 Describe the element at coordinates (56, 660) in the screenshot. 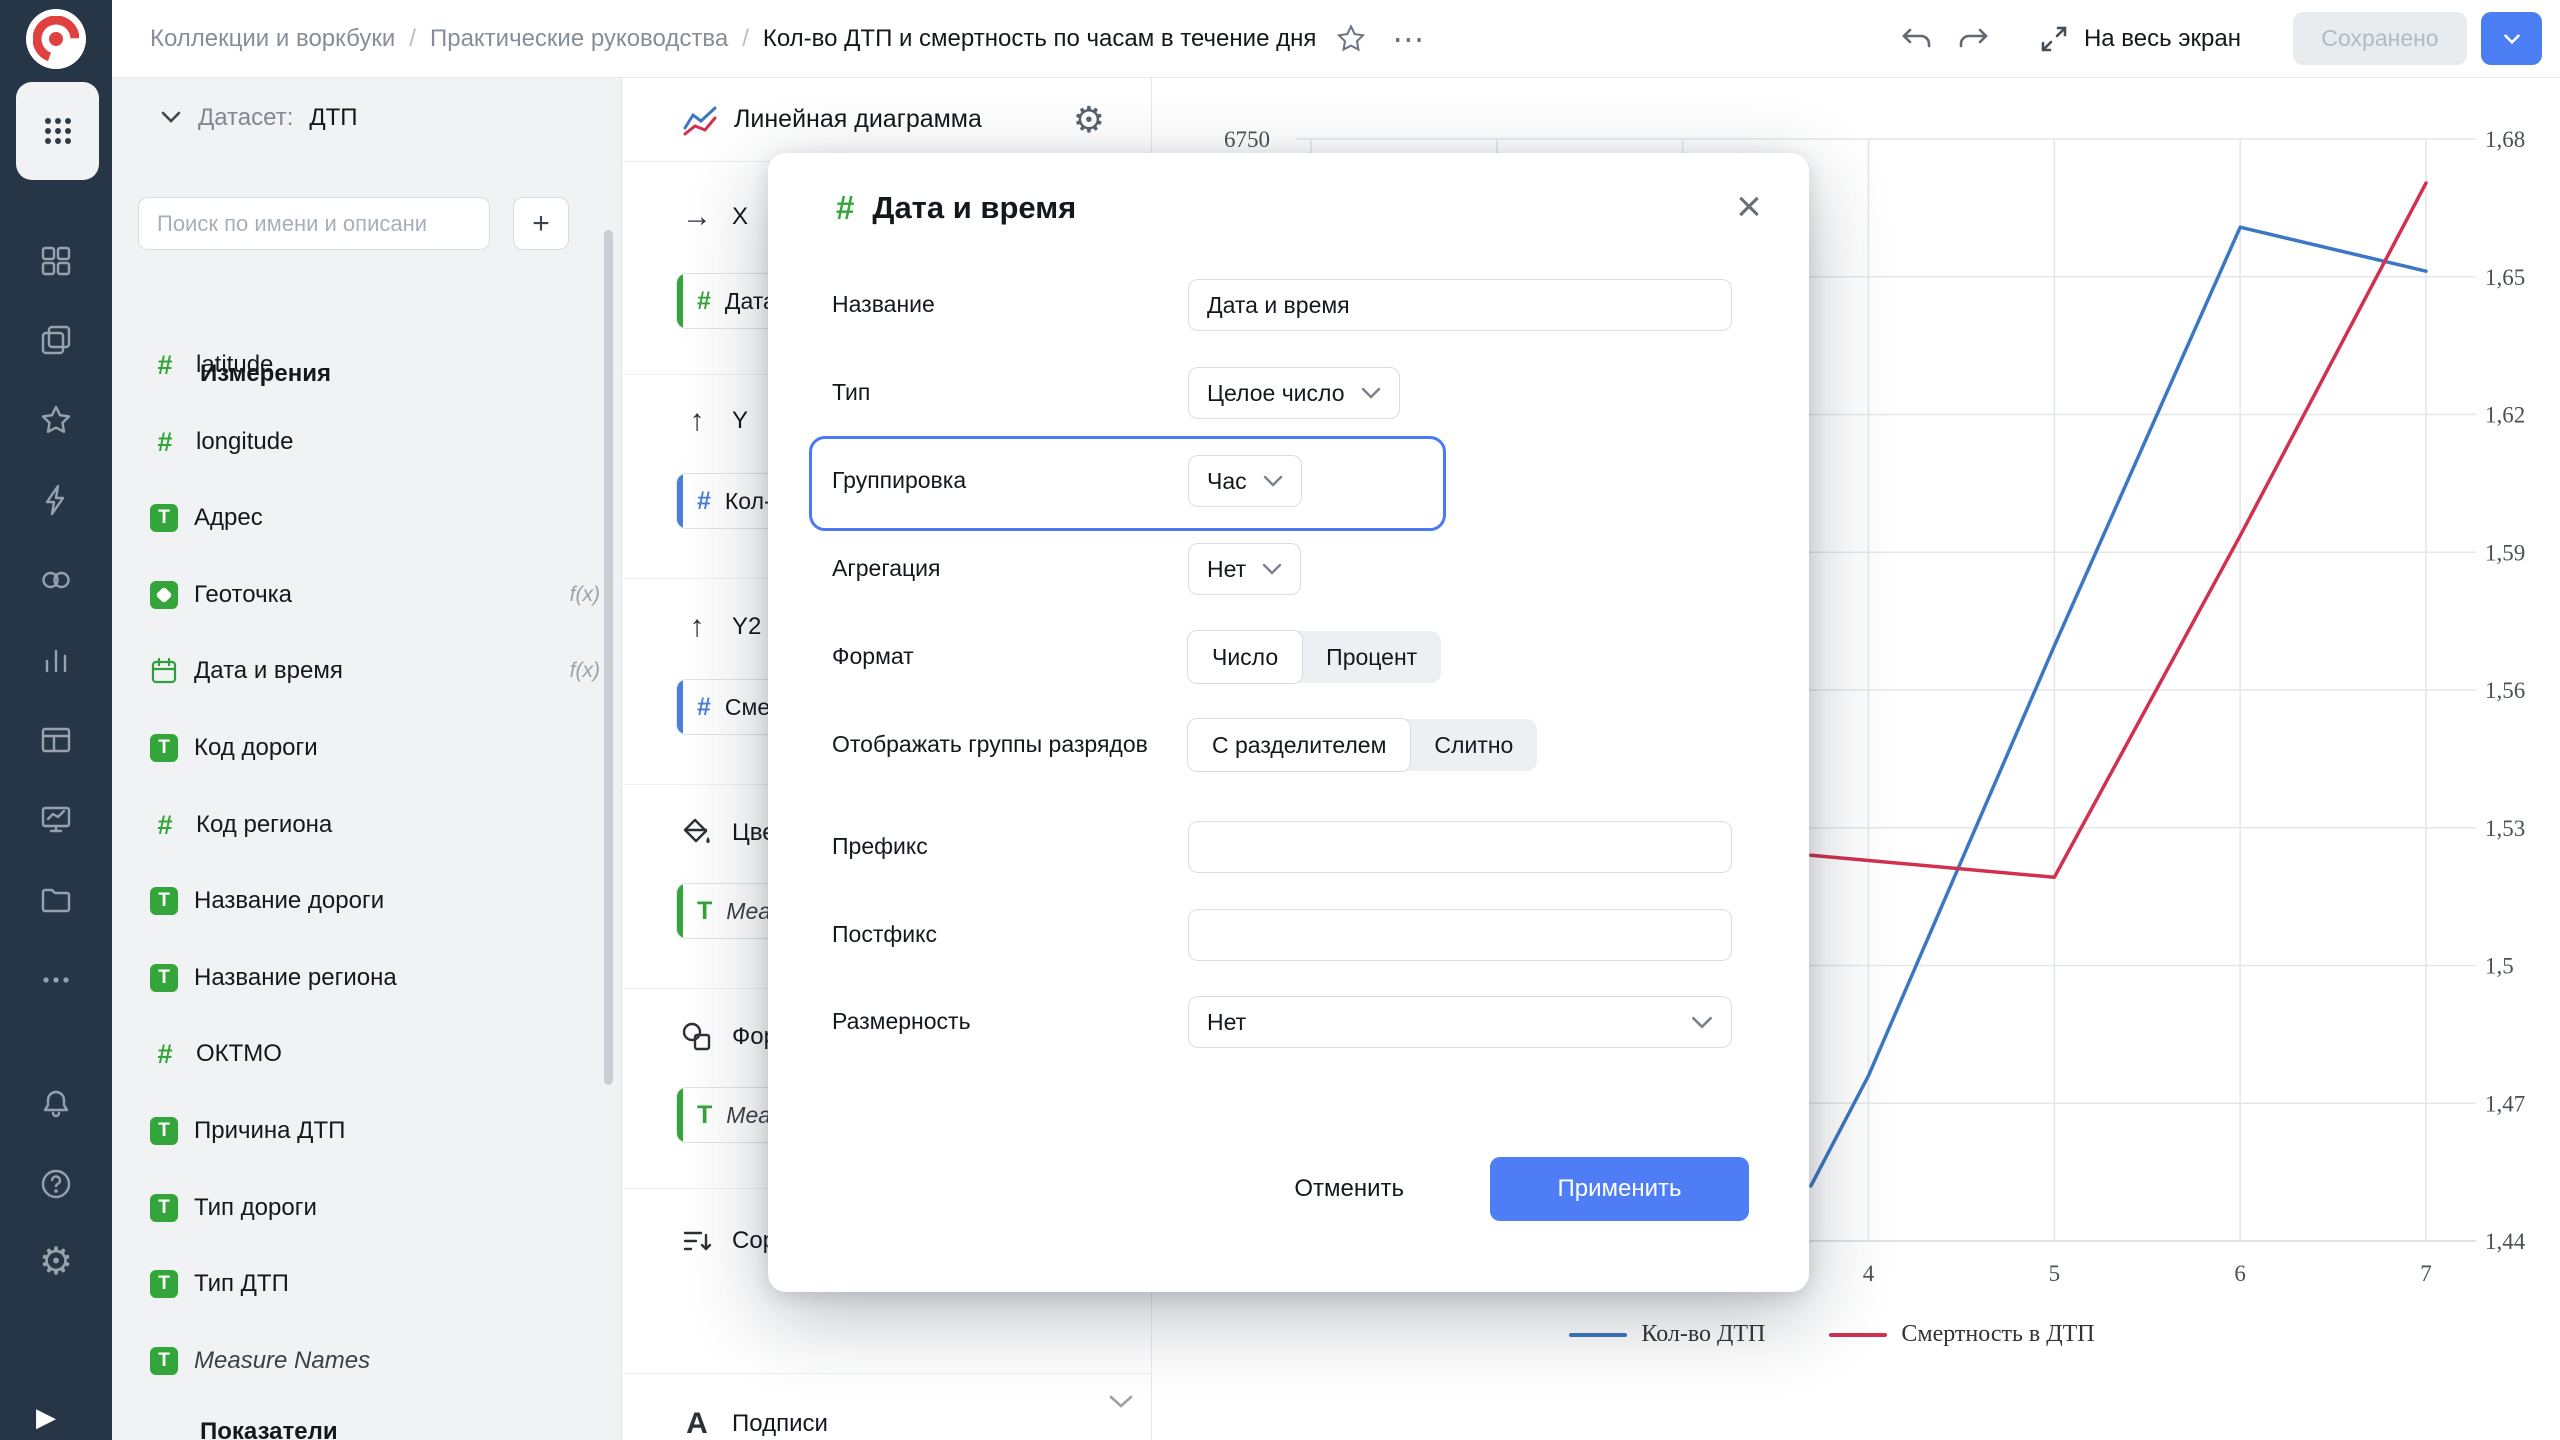

I see `charts-bars-icon` at that location.